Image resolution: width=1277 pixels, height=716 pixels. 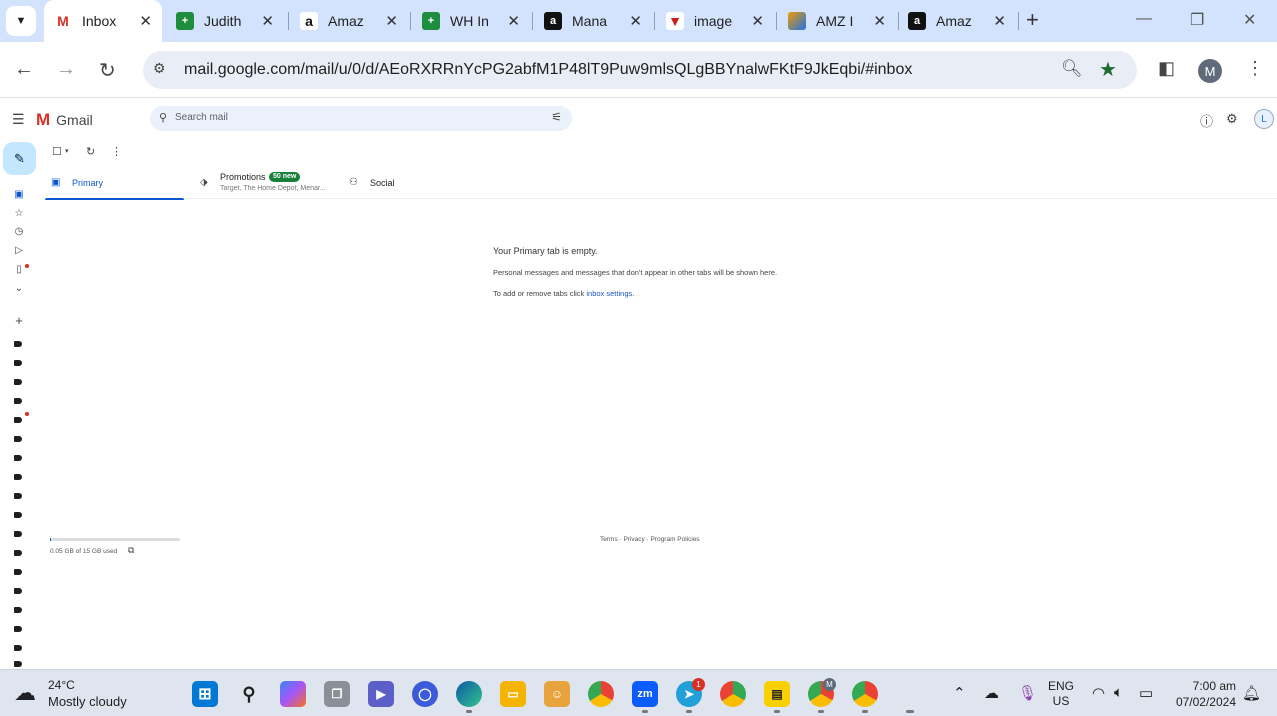 I want to click on inbox-settings-link: inbox settings, so click(x=609, y=293).